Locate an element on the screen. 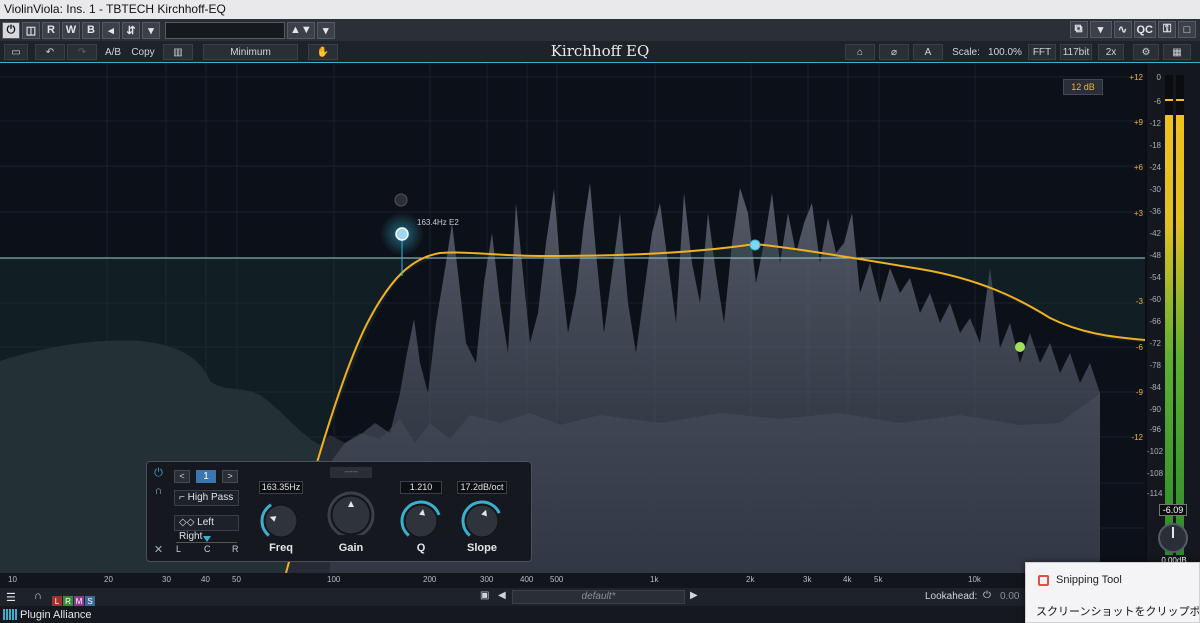 The image size is (1200, 623). next-preset-icon: ▶ is located at coordinates (694, 595).